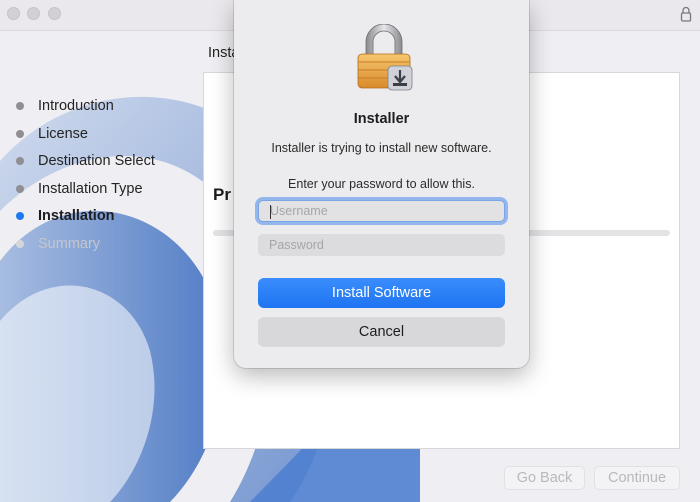 Image resolution: width=700 pixels, height=502 pixels. I want to click on step-label: License, so click(63, 133).